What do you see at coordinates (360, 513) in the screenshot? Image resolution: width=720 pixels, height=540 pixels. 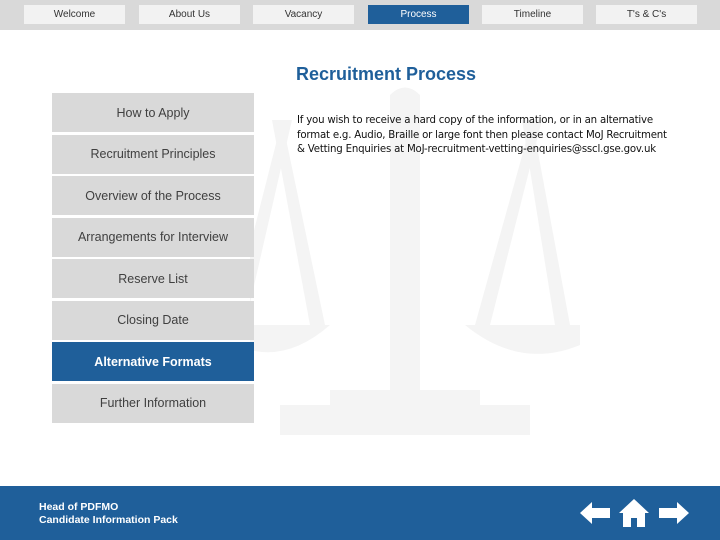 I see `footer: Head of PDFMO Candidate Information Pack` at bounding box center [360, 513].